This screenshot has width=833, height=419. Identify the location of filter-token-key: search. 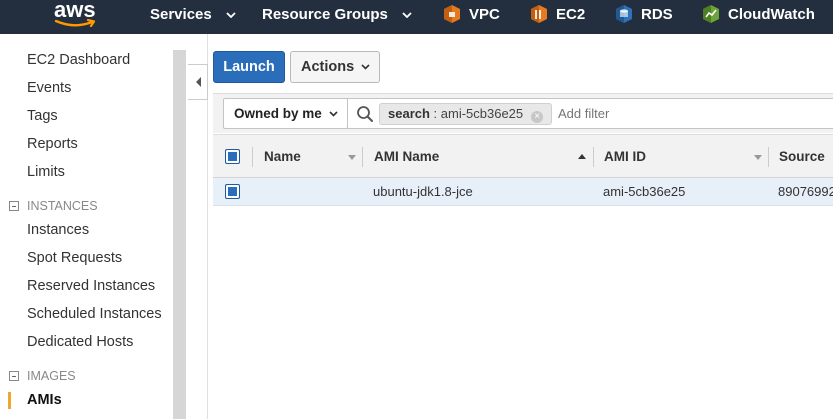
(409, 113).